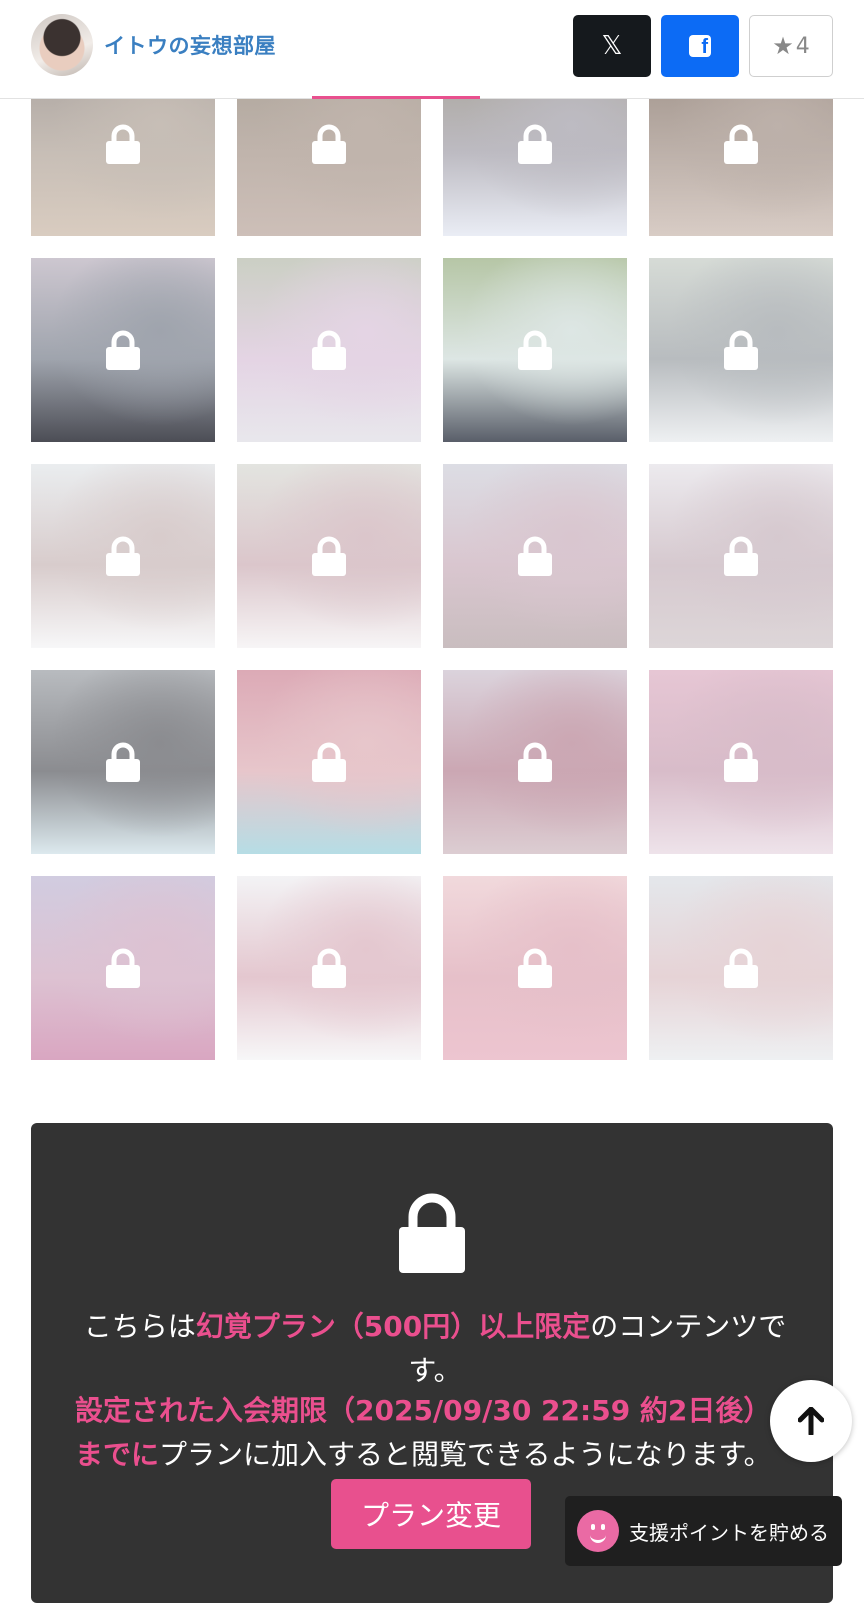 This screenshot has height=1603, width=864. I want to click on creator-avatar, so click(62, 45).